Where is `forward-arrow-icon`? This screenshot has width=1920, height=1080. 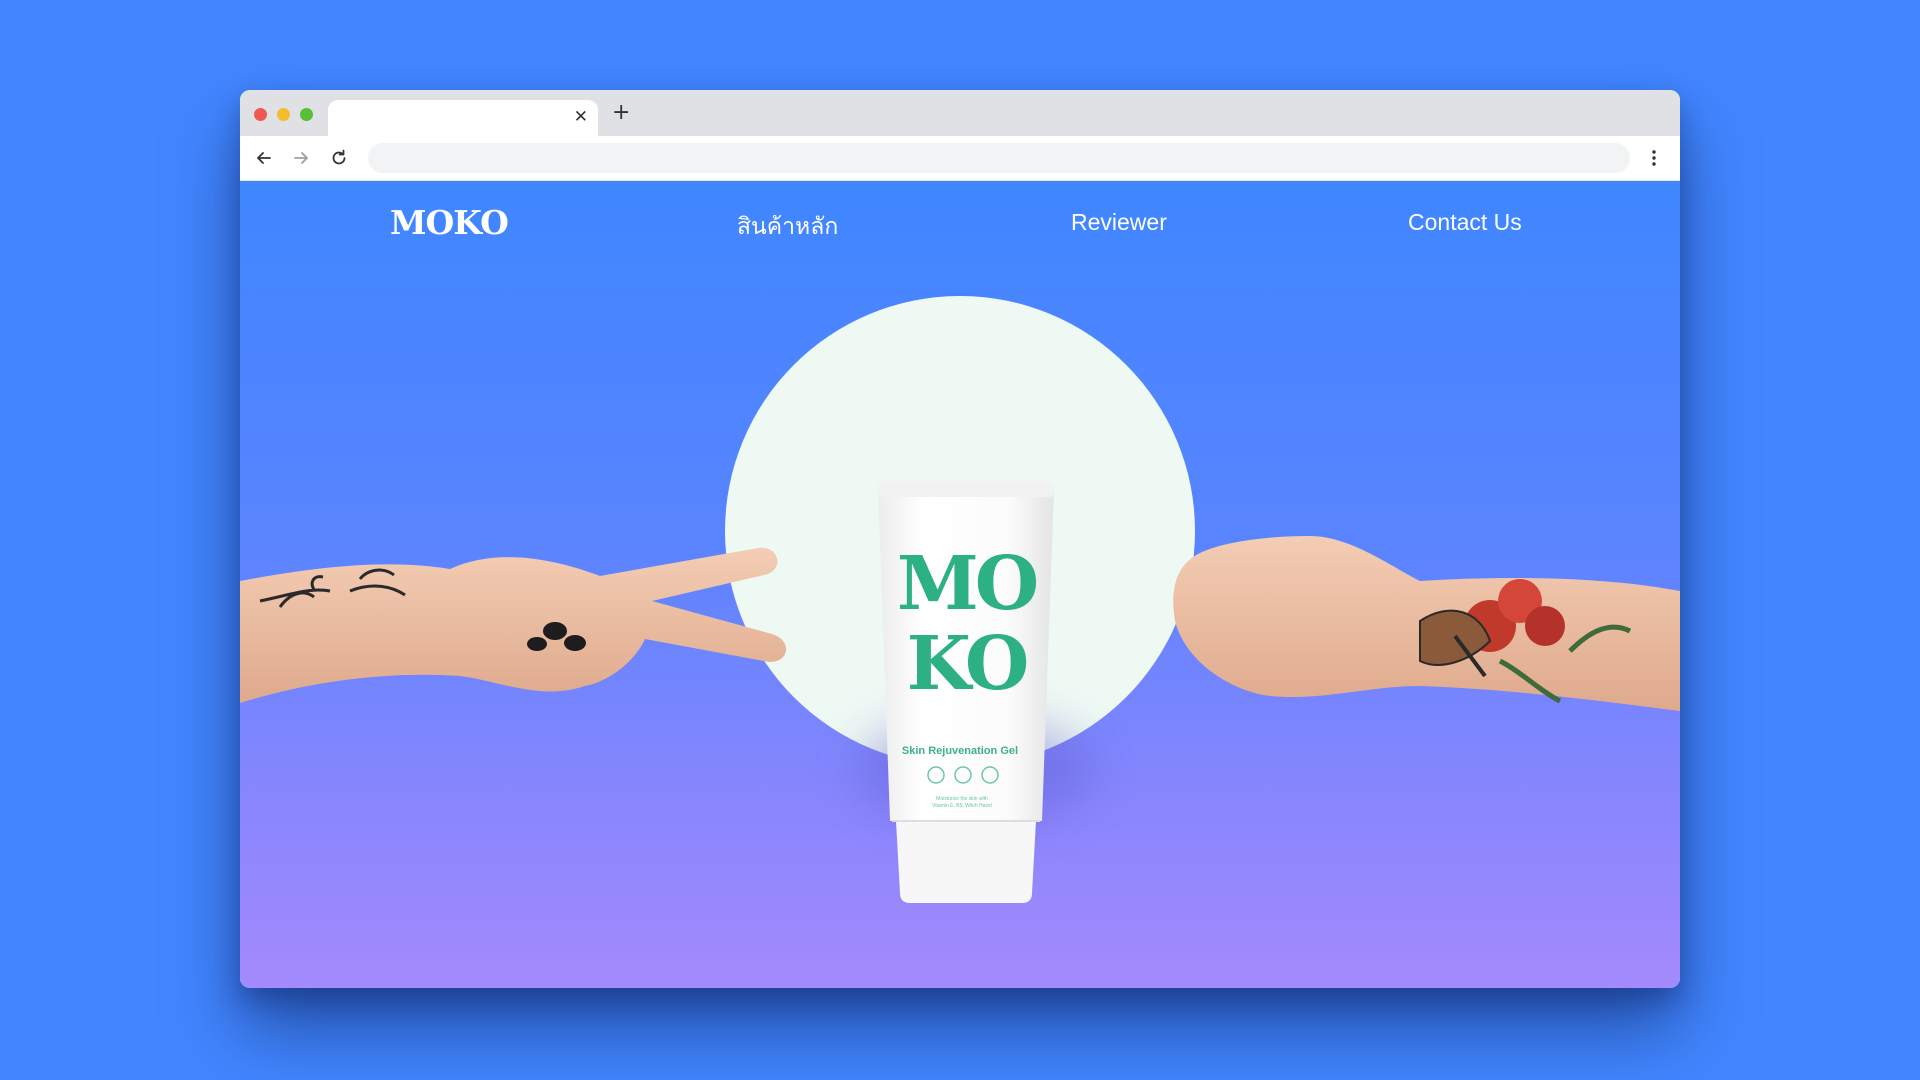
forward-arrow-icon is located at coordinates (301, 158).